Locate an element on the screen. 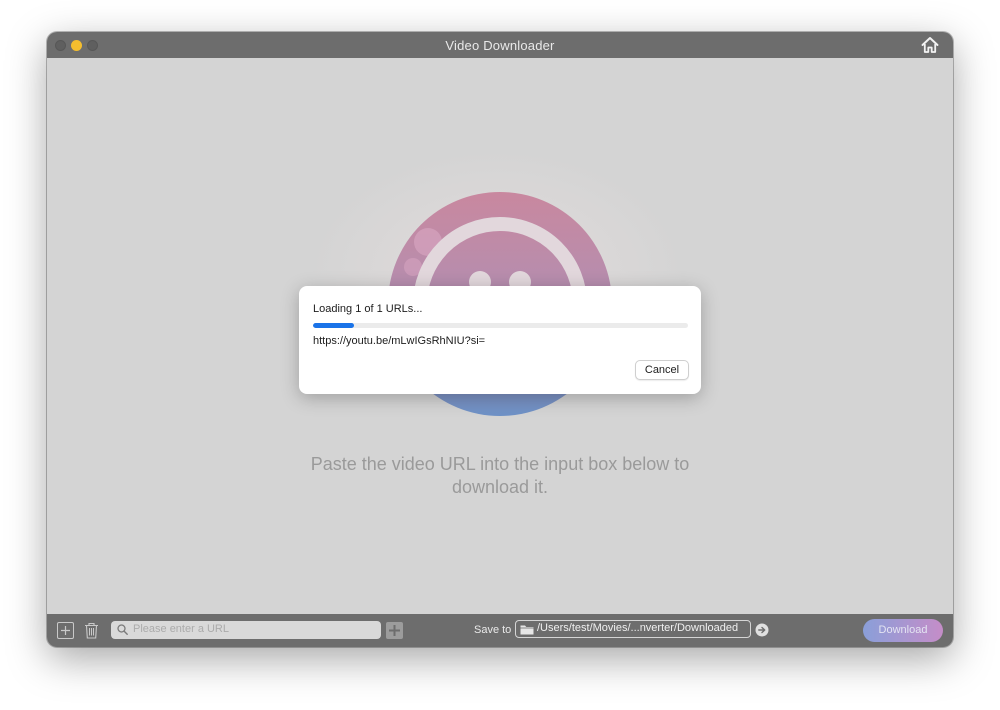 The width and height of the screenshot is (1000, 710). progress-fill is located at coordinates (334, 325).